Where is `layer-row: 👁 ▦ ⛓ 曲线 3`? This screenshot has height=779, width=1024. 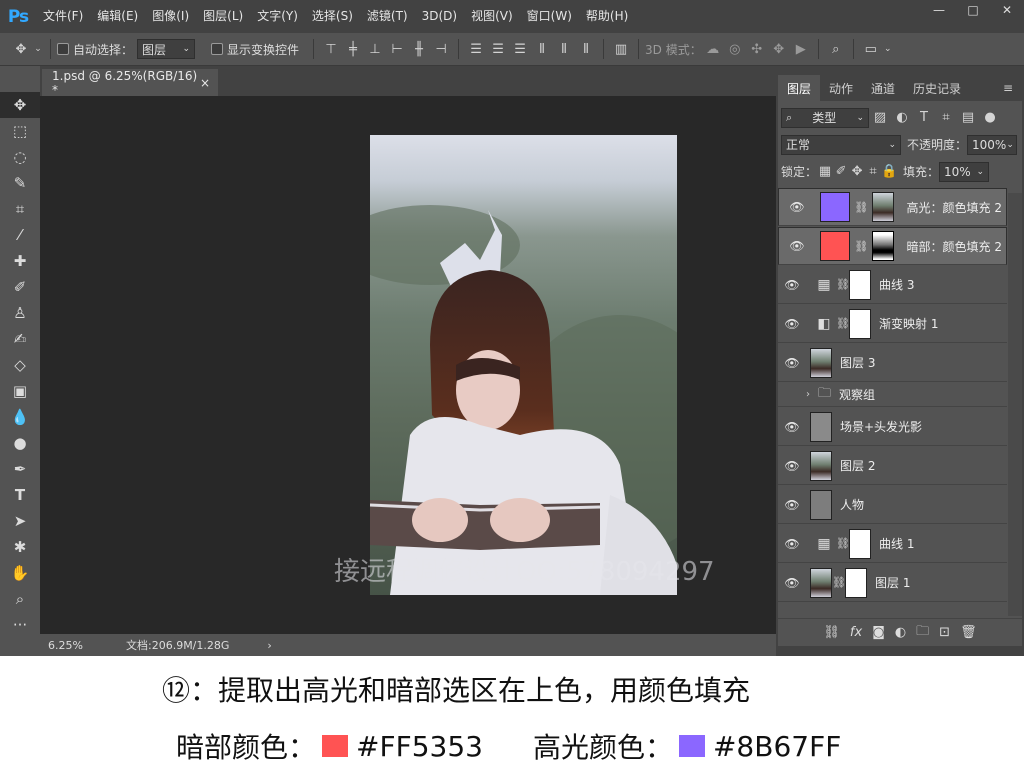 layer-row: 👁 ▦ ⛓ 曲线 3 is located at coordinates (892, 285).